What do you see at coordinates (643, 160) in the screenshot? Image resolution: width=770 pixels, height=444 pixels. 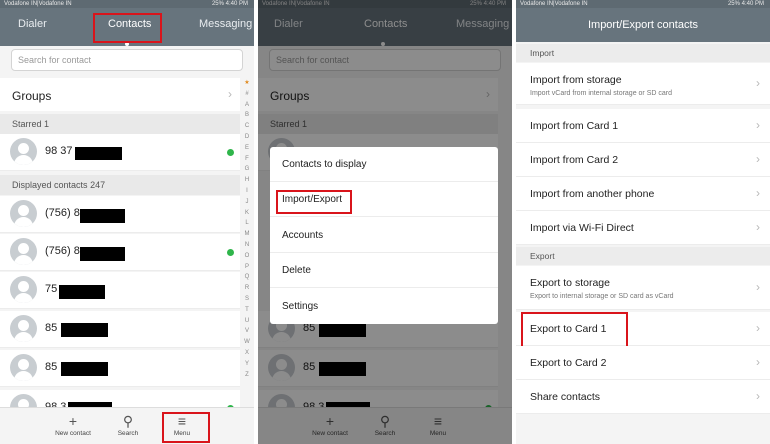 I see `import-from-card2-row: Import from Card 2 ›` at bounding box center [643, 160].